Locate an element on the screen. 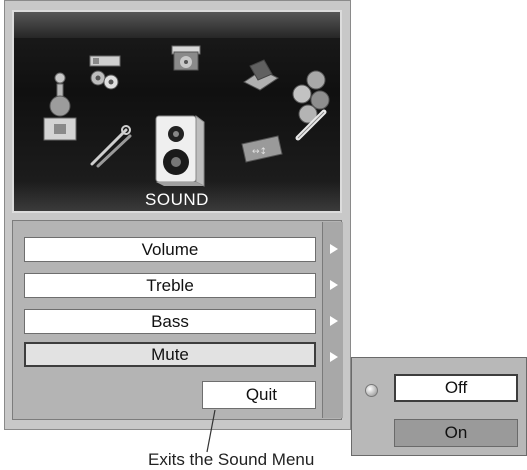 The image size is (527, 470). mute-submenu: Off On is located at coordinates (439, 406).